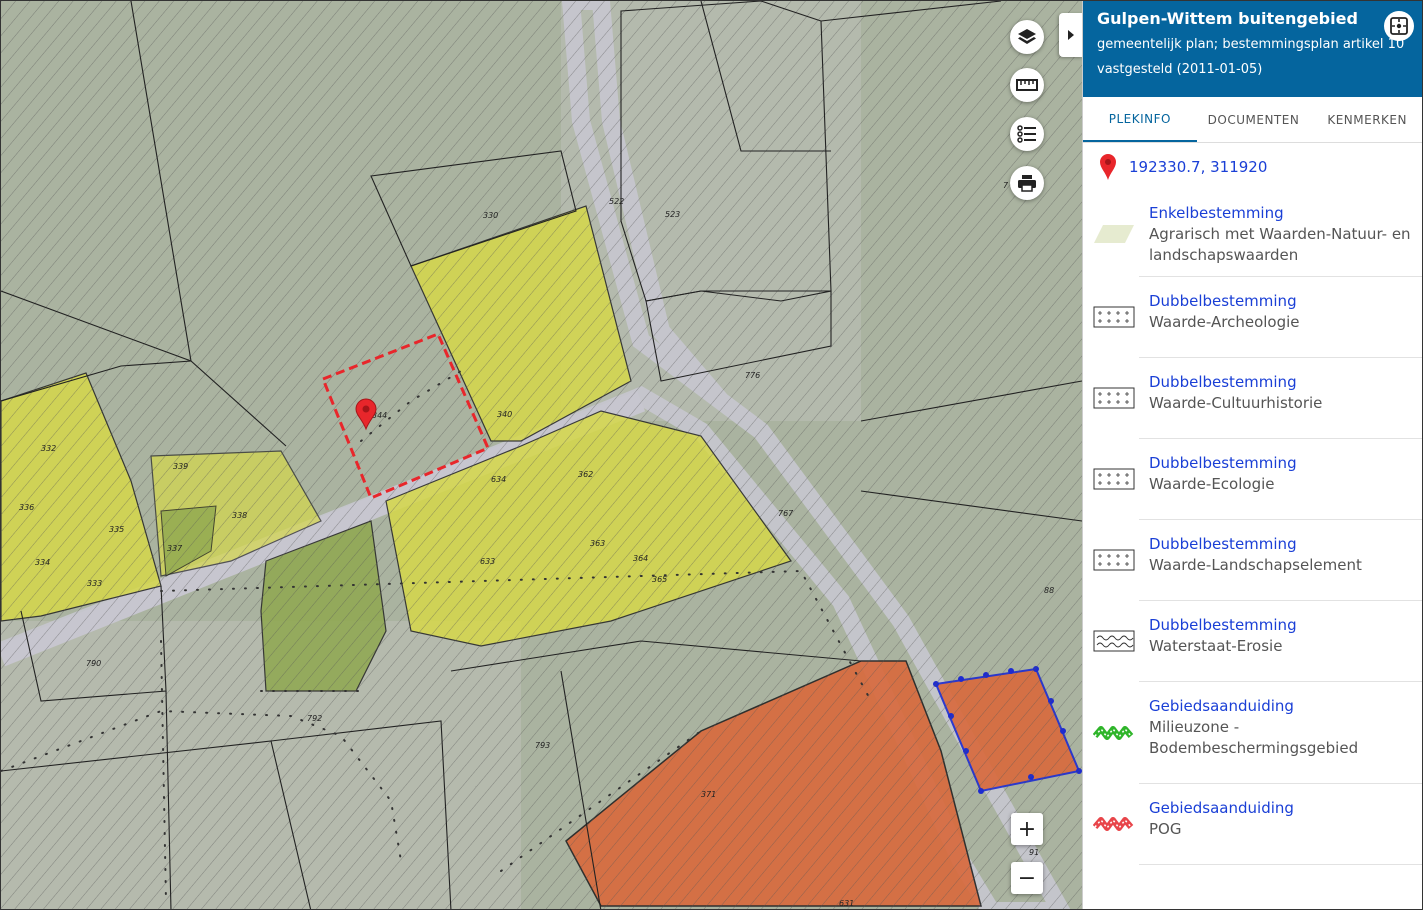 The height and width of the screenshot is (910, 1423). What do you see at coordinates (42, 562) in the screenshot?
I see `parcel-label: 334` at bounding box center [42, 562].